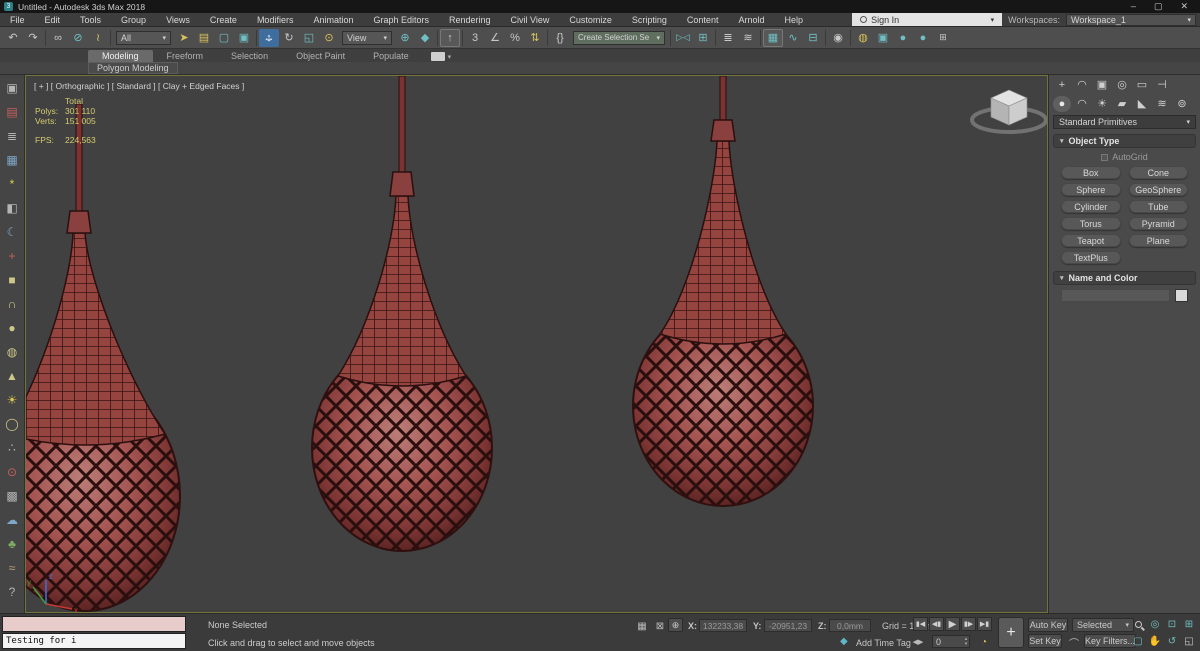 The image size is (1200, 651). I want to click on ribbon-display-icon, so click(437, 56).